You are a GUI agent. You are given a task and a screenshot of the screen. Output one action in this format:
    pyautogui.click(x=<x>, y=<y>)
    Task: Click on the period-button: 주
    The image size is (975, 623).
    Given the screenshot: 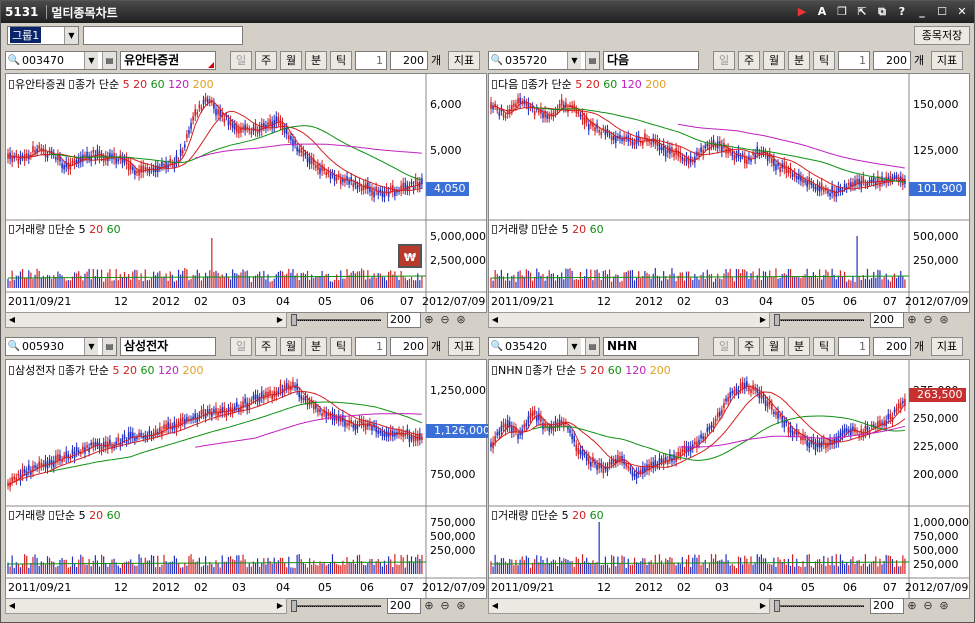 What is the action you would take?
    pyautogui.click(x=266, y=346)
    